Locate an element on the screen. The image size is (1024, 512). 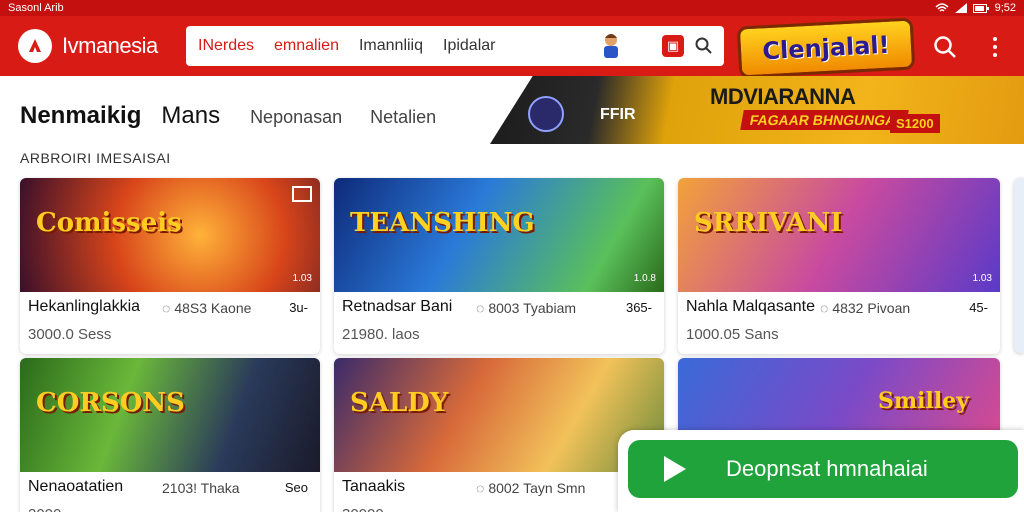
game-meta: ◌ 8002 Tayn Smn is located at coordinates (531, 488).